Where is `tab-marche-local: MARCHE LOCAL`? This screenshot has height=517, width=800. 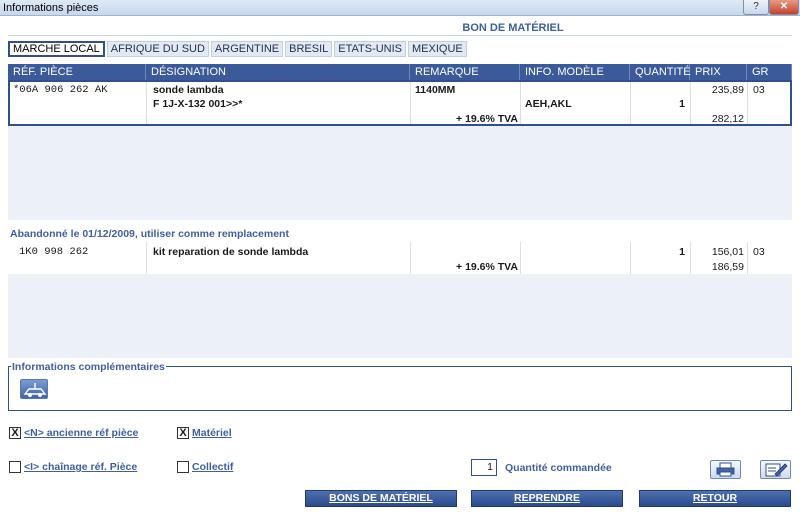
tab-marche-local: MARCHE LOCAL is located at coordinates (56, 49).